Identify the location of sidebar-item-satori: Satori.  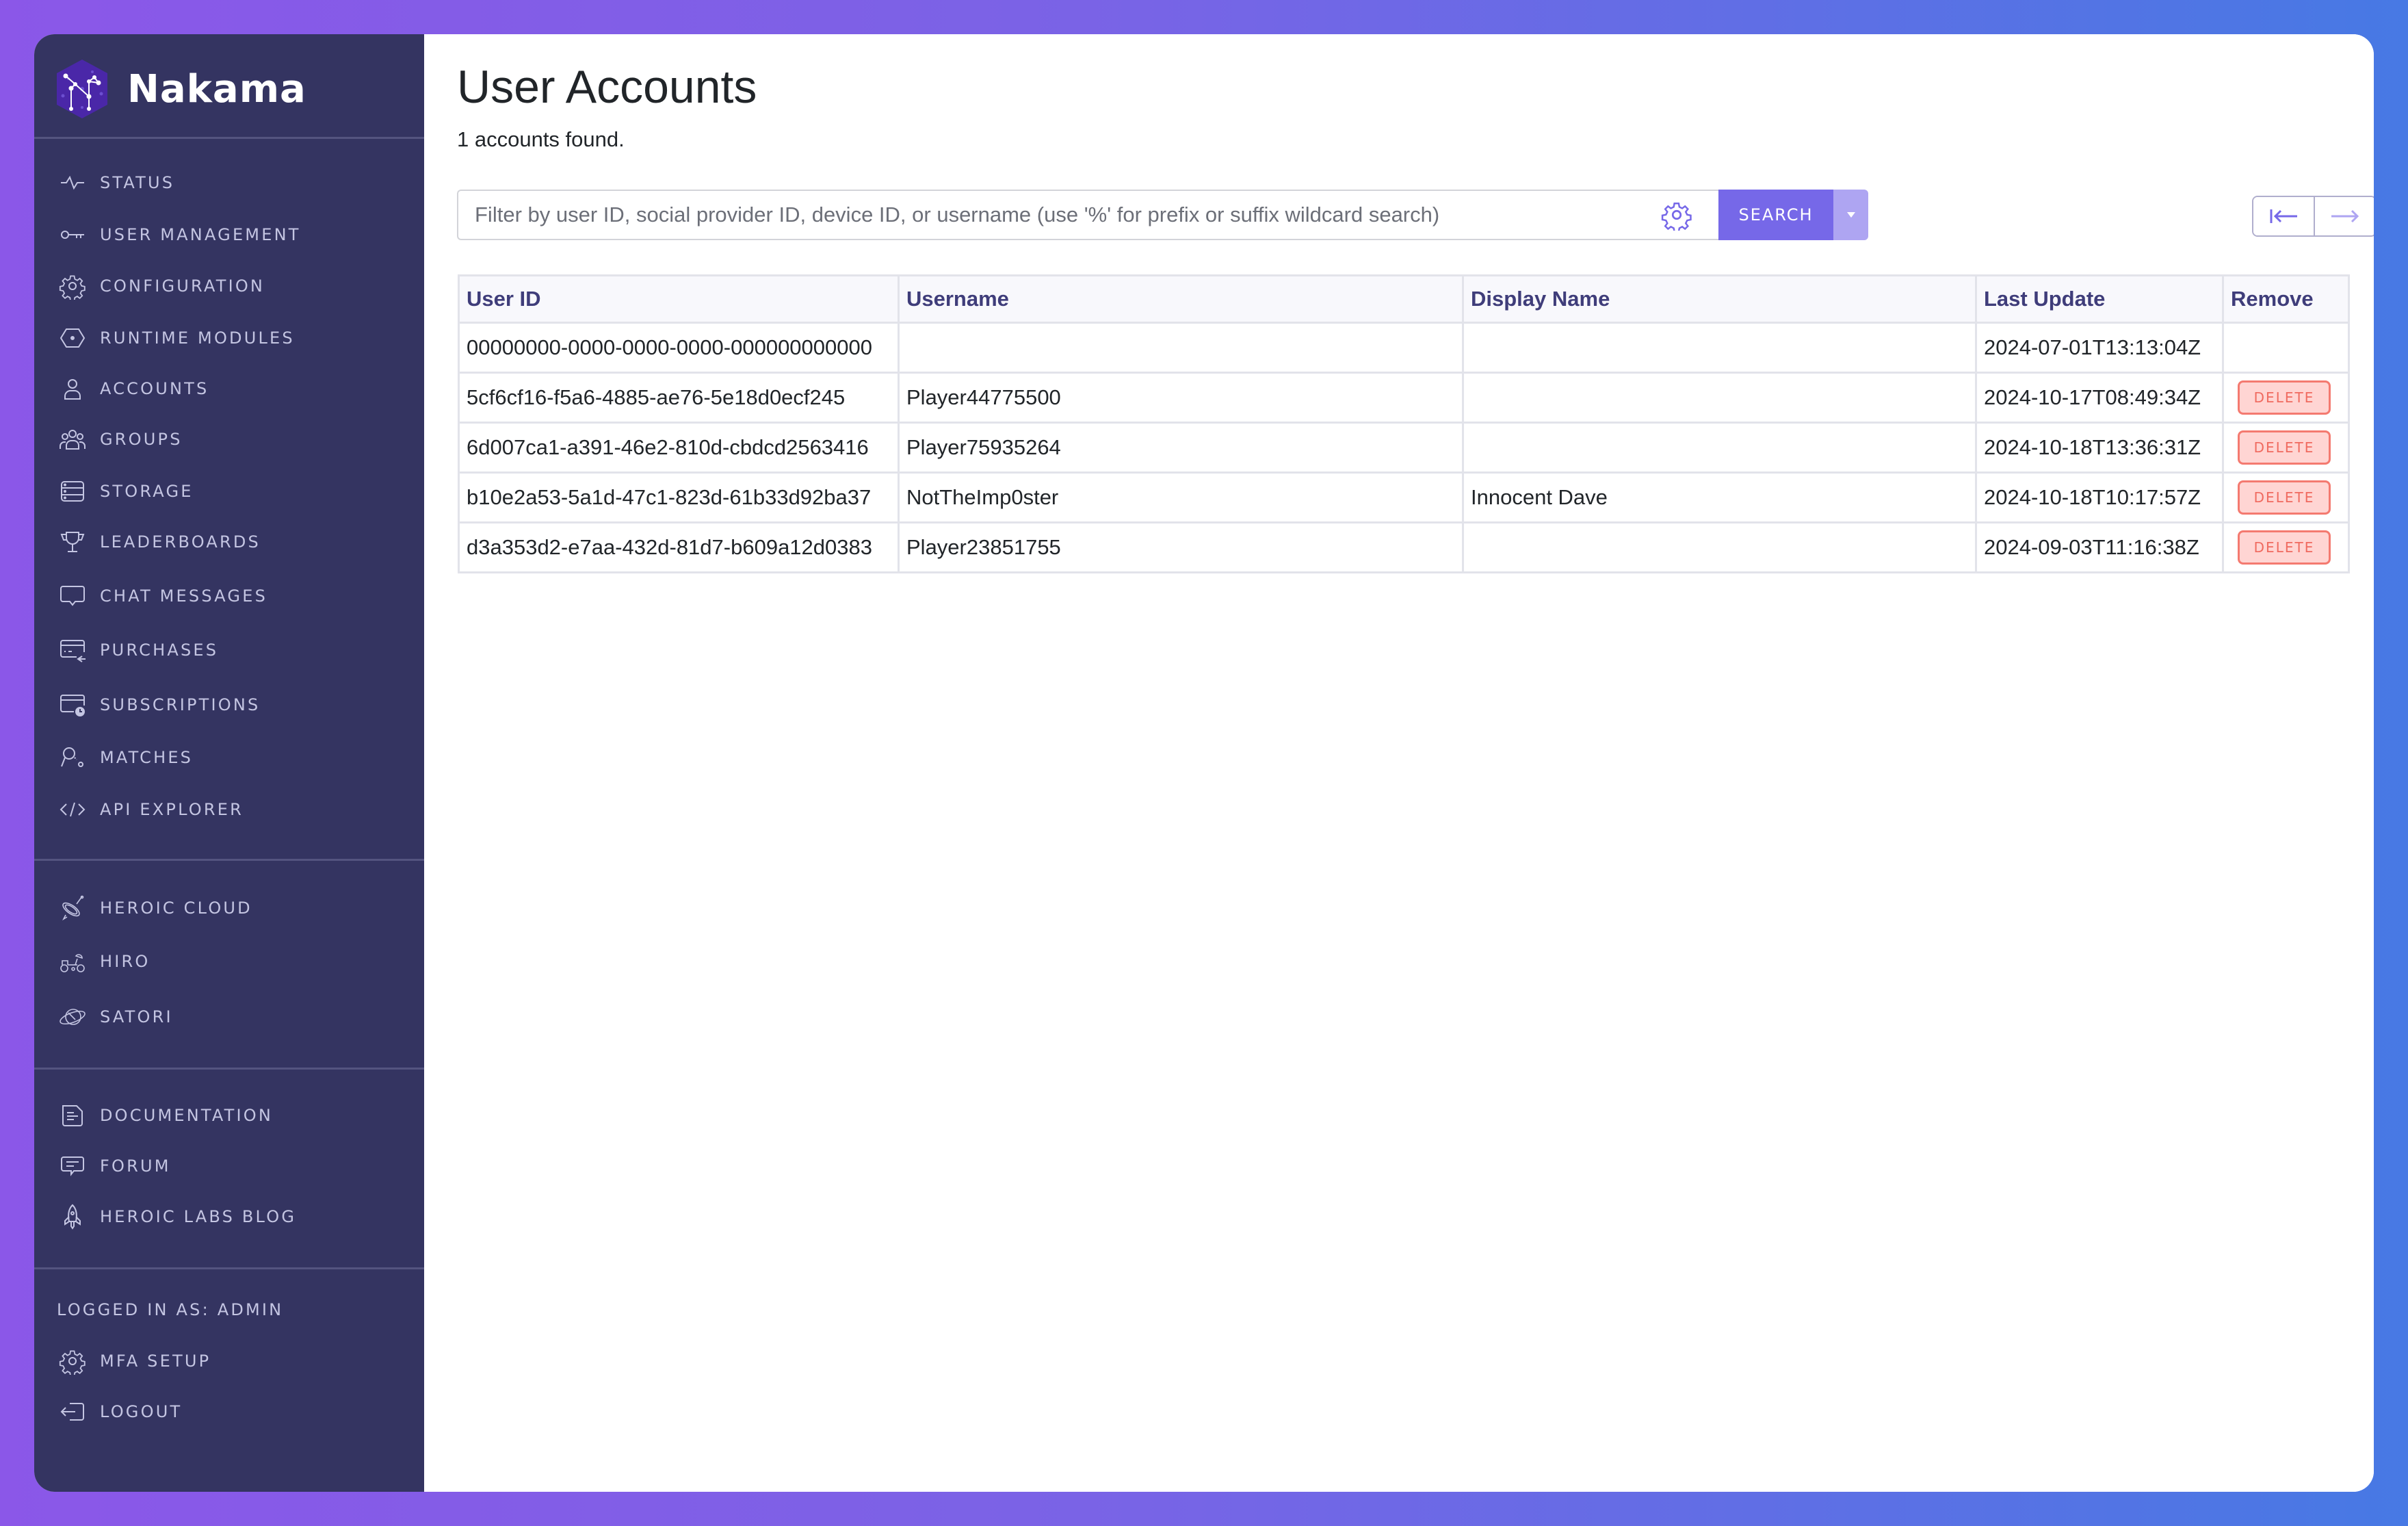
(116, 1017).